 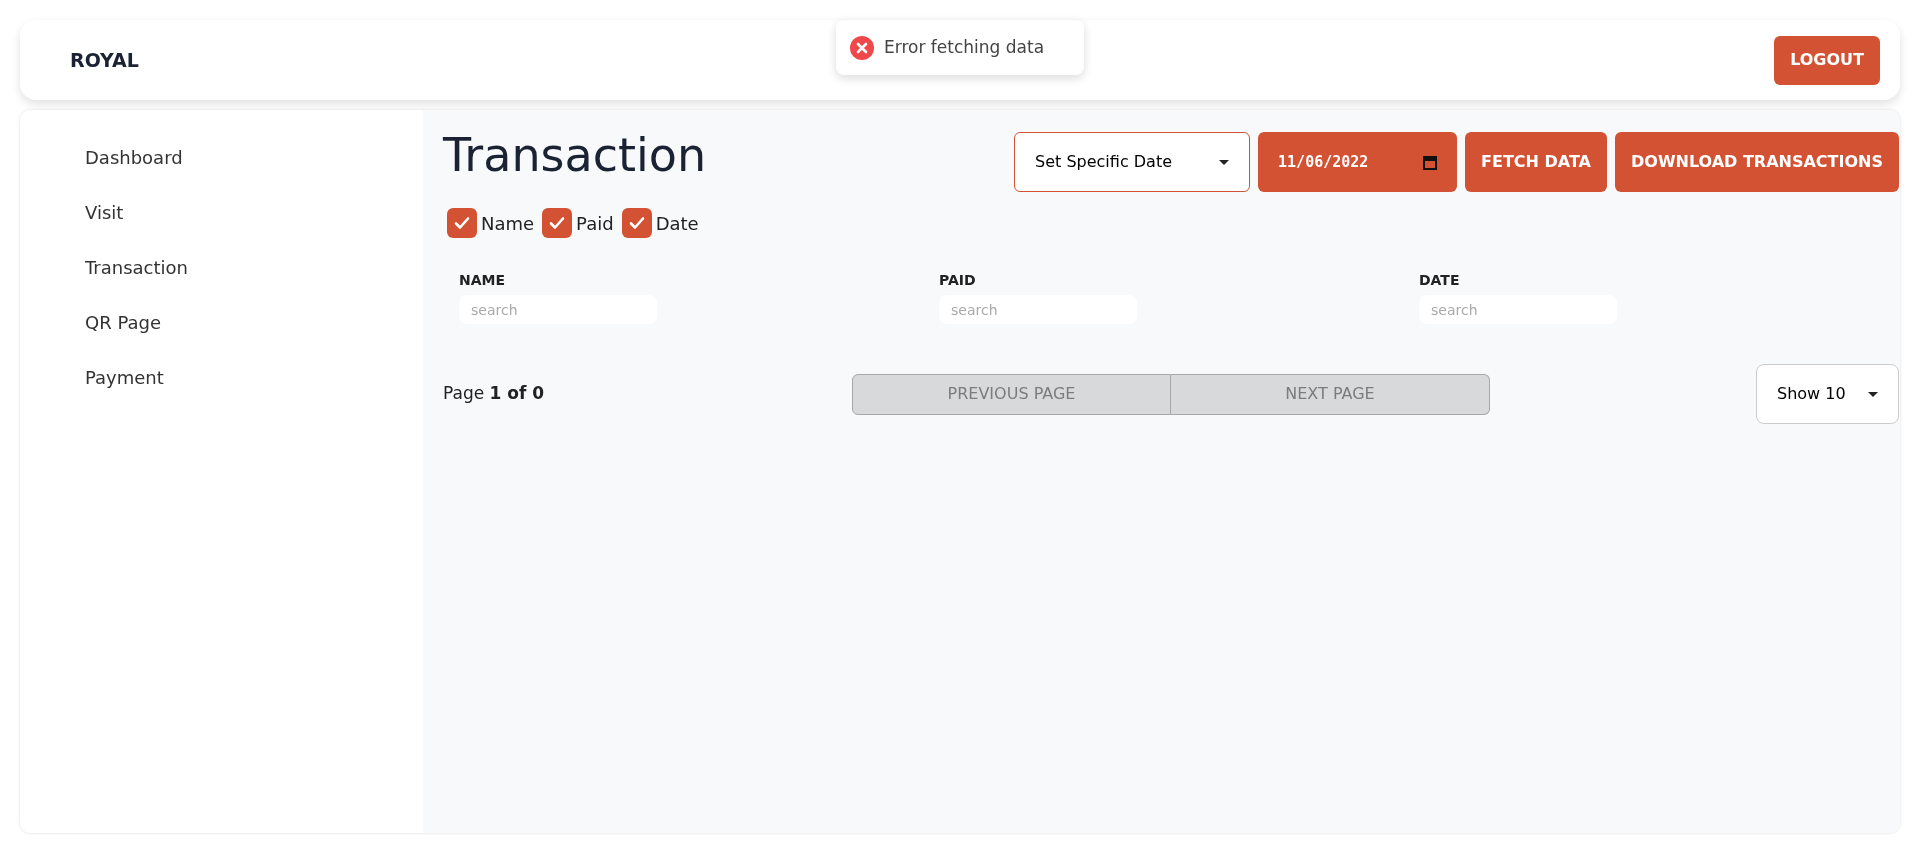 What do you see at coordinates (1440, 280) in the screenshot?
I see `column-header: DATE` at bounding box center [1440, 280].